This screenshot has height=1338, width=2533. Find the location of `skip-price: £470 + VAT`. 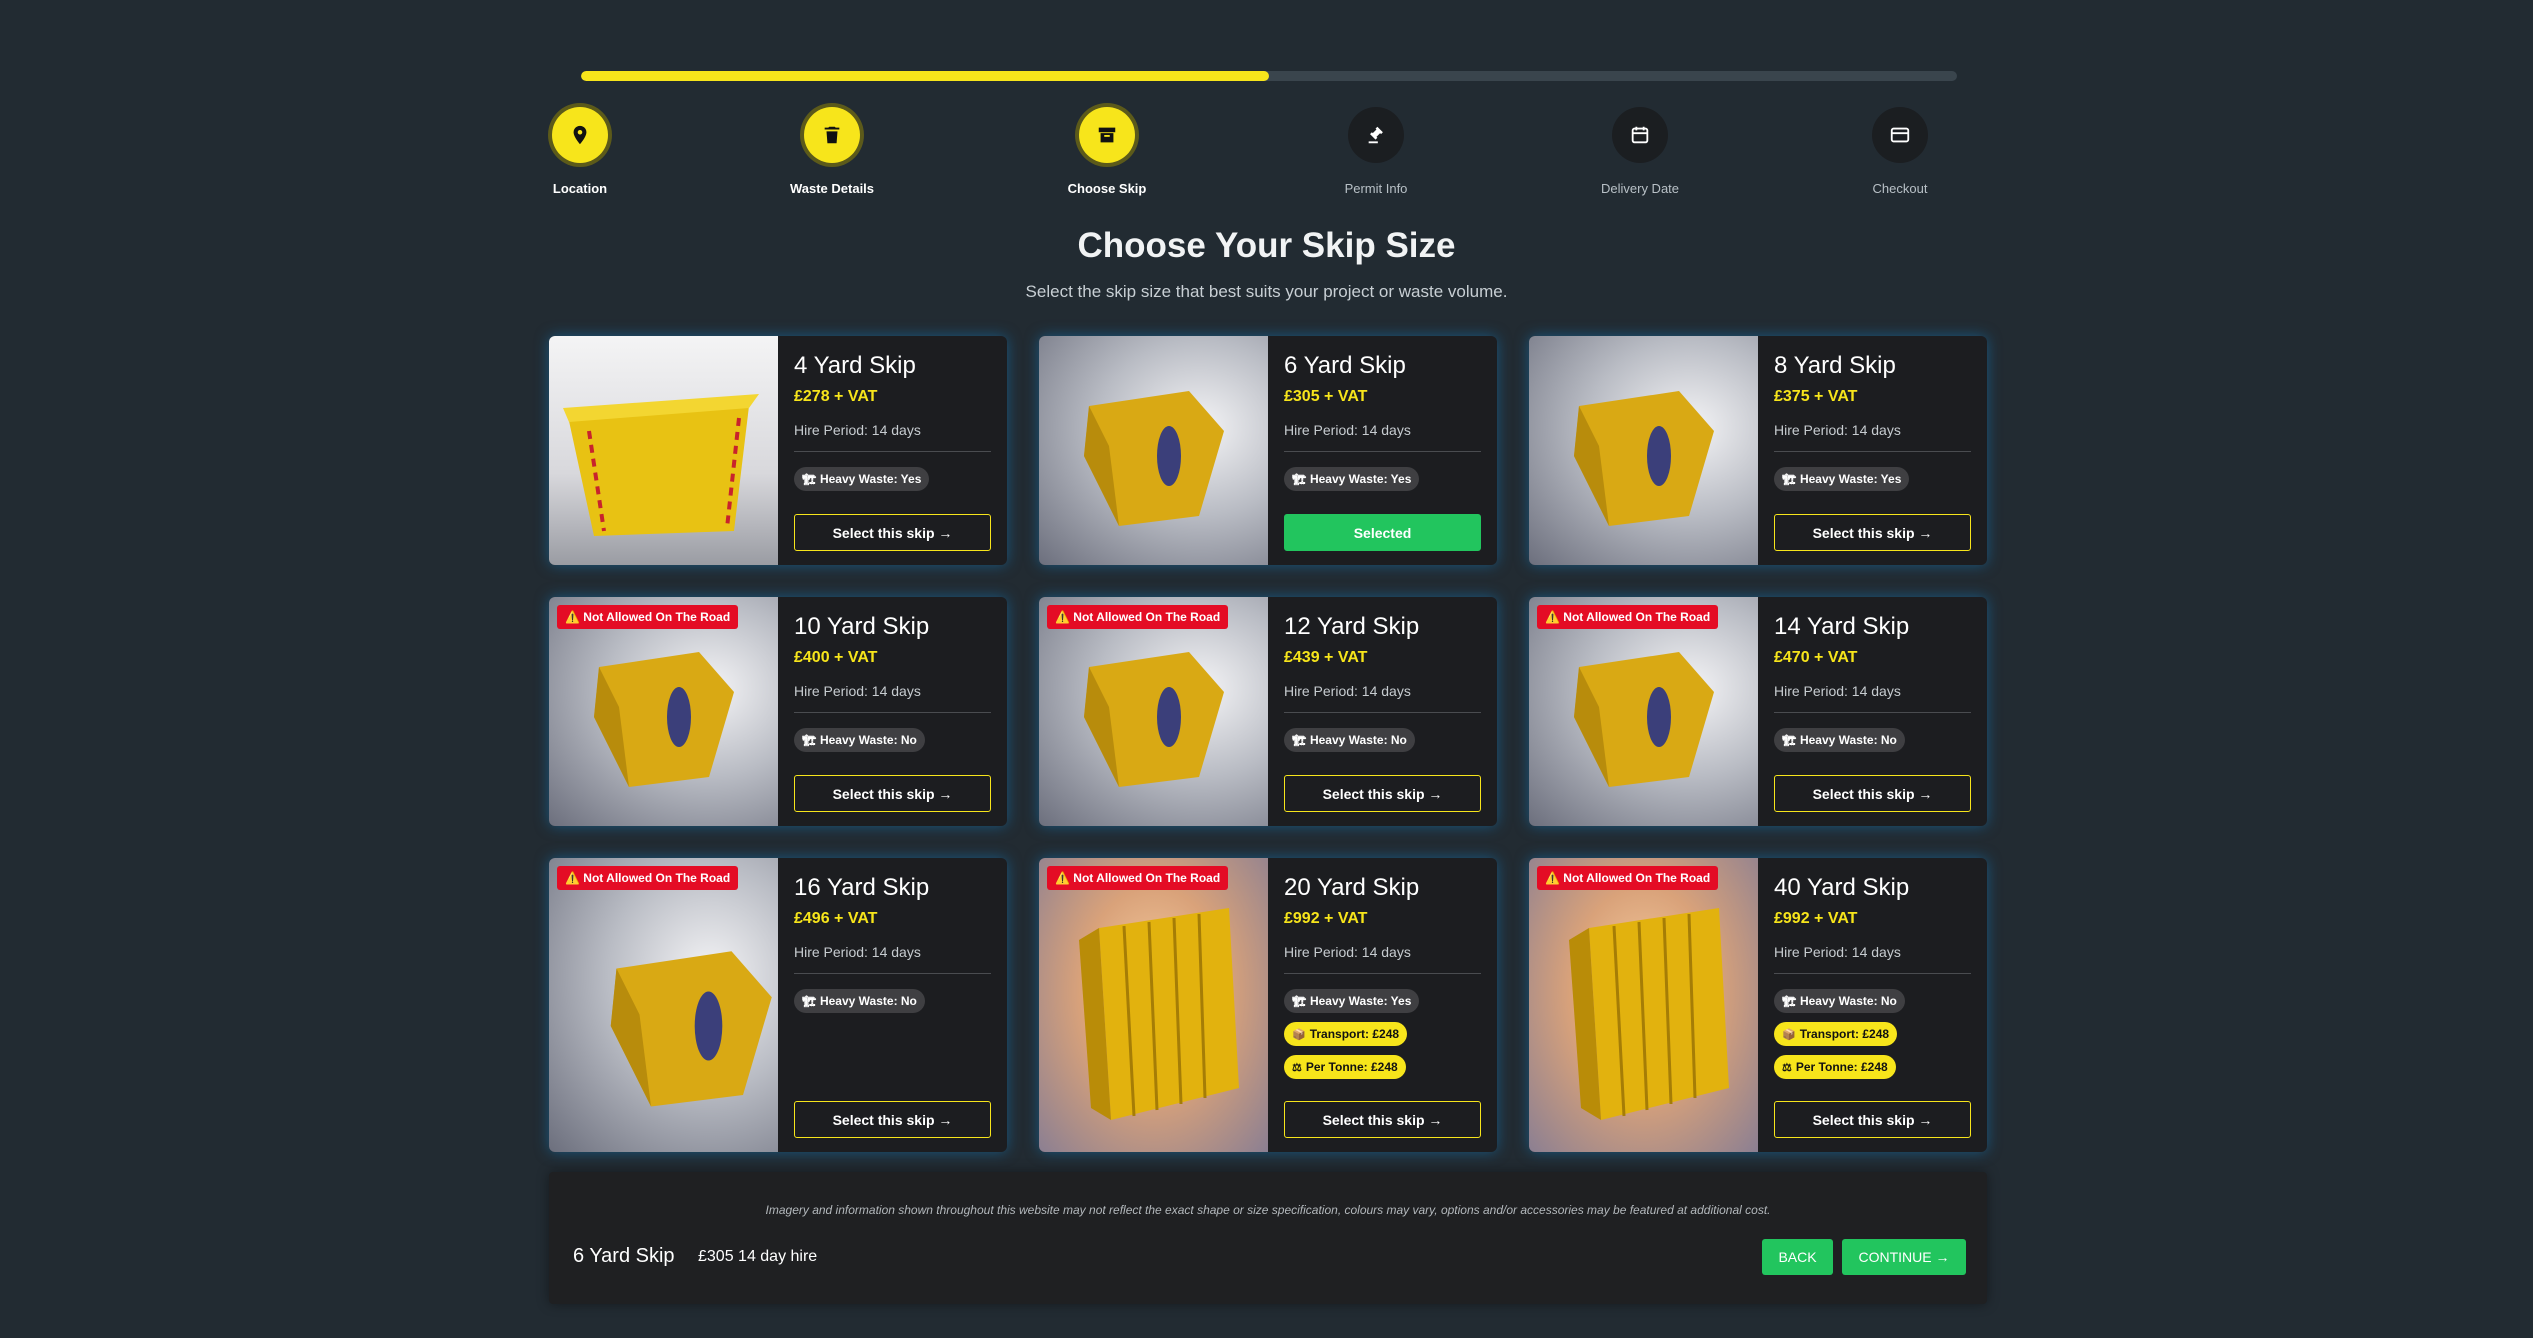

skip-price: £470 + VAT is located at coordinates (1816, 657).